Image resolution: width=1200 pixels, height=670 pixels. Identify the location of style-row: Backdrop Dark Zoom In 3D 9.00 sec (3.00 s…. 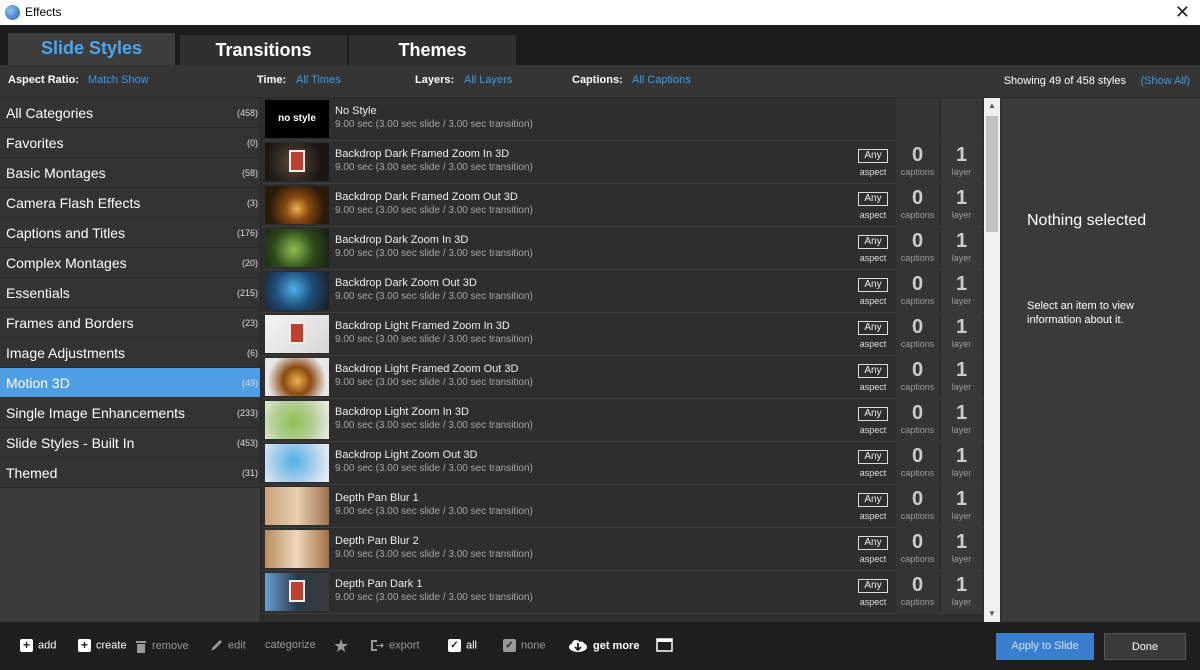
(623, 248).